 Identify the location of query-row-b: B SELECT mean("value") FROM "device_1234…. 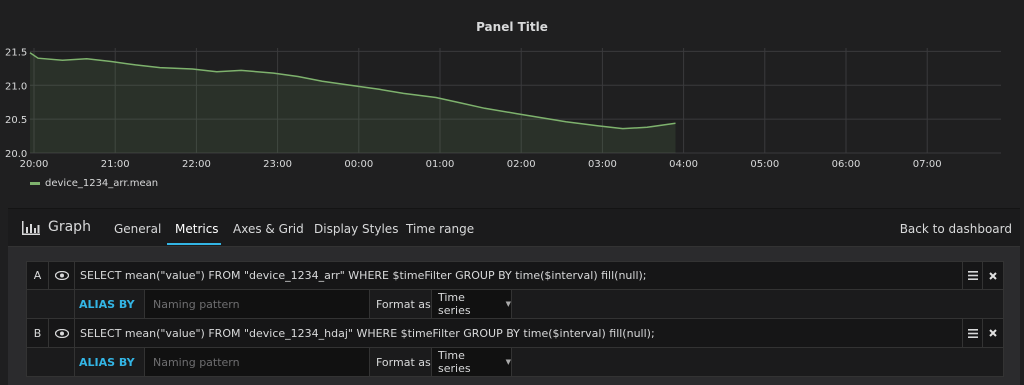
(515, 333).